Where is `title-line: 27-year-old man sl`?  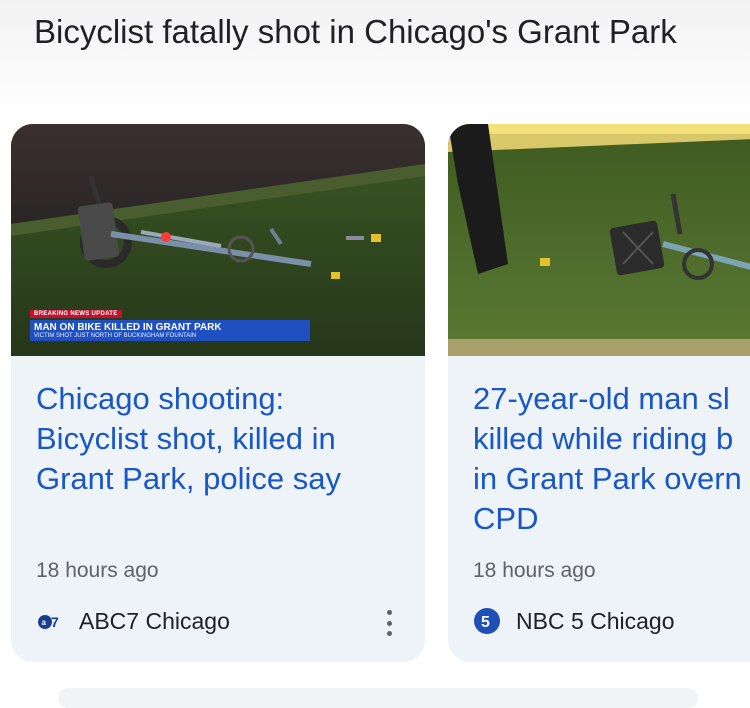 title-line: 27-year-old man sl is located at coordinates (601, 398).